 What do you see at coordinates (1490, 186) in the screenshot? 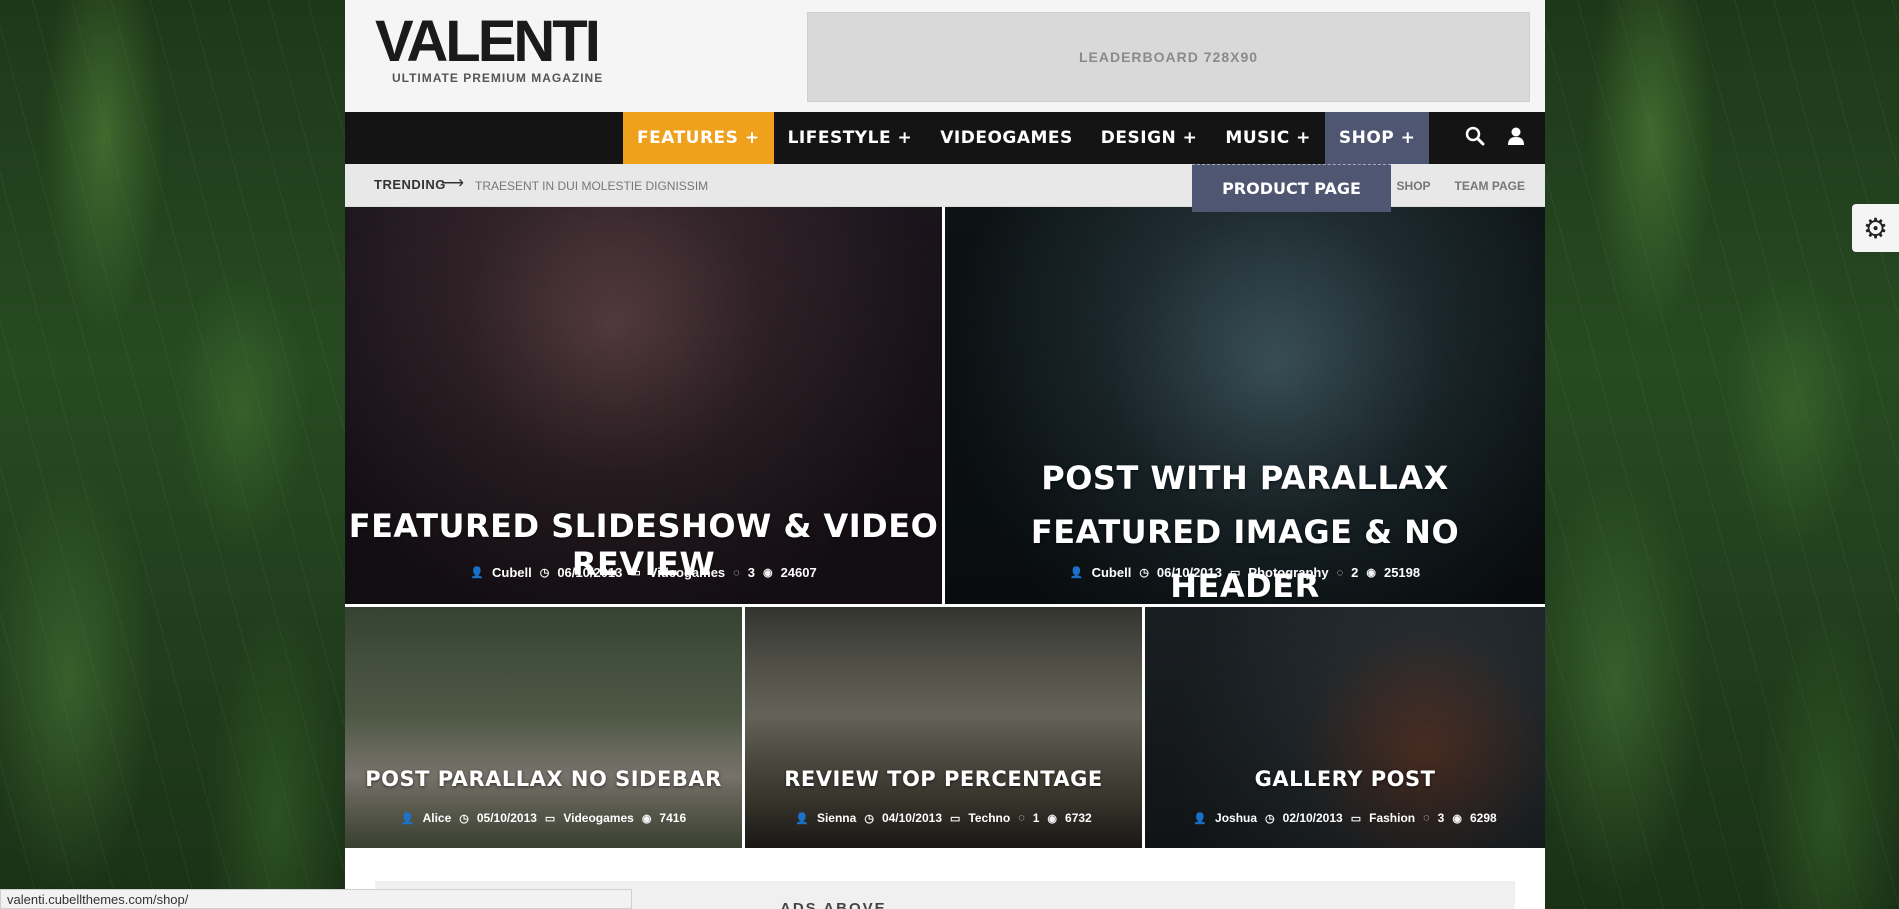
I see `trending-link-team-page: TEAM PAGE` at bounding box center [1490, 186].